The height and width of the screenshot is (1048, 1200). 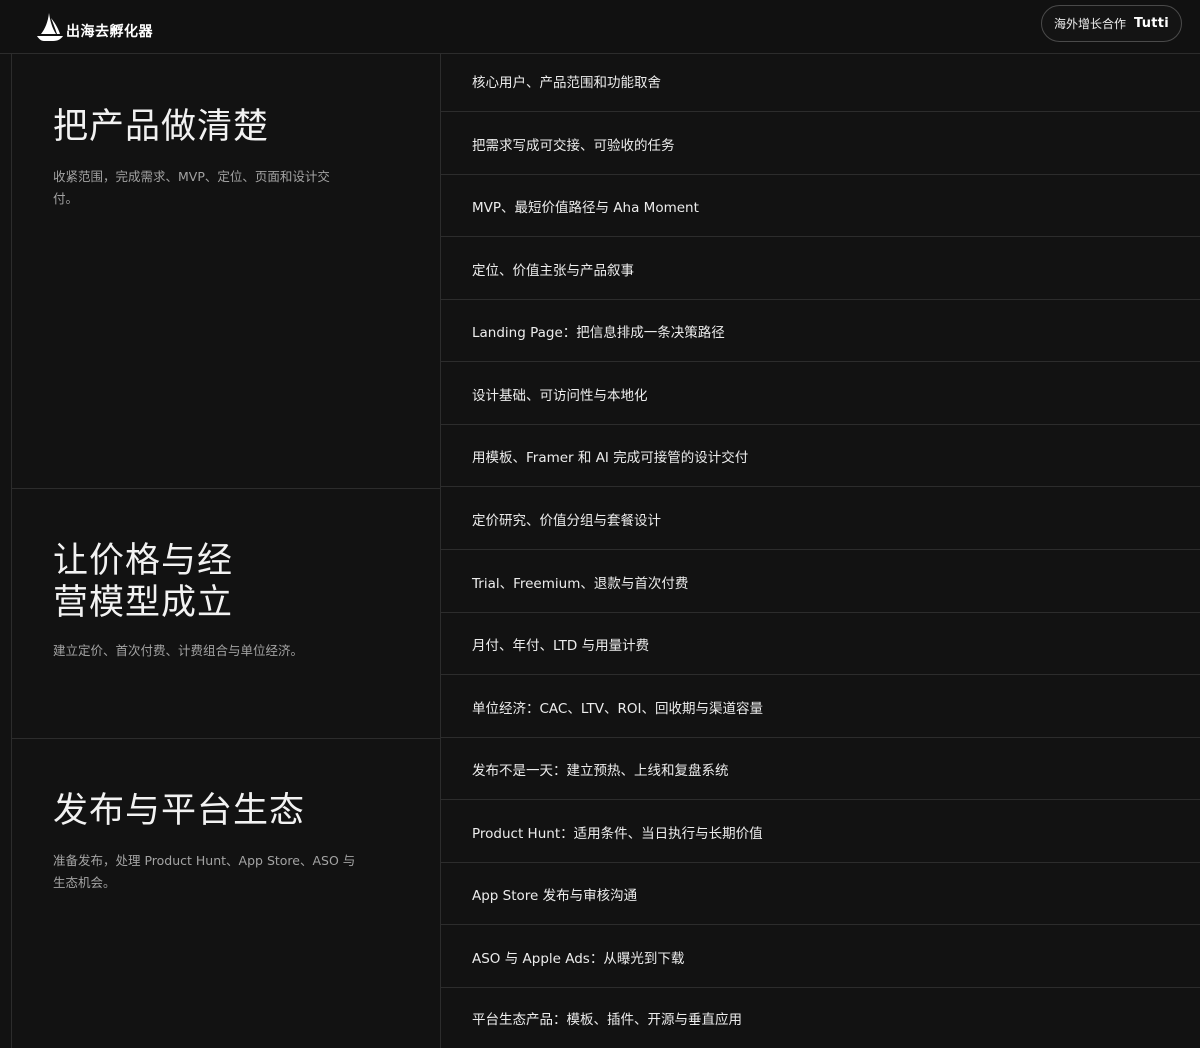 What do you see at coordinates (179, 811) in the screenshot?
I see `section-title-launch: 发布与平台生态` at bounding box center [179, 811].